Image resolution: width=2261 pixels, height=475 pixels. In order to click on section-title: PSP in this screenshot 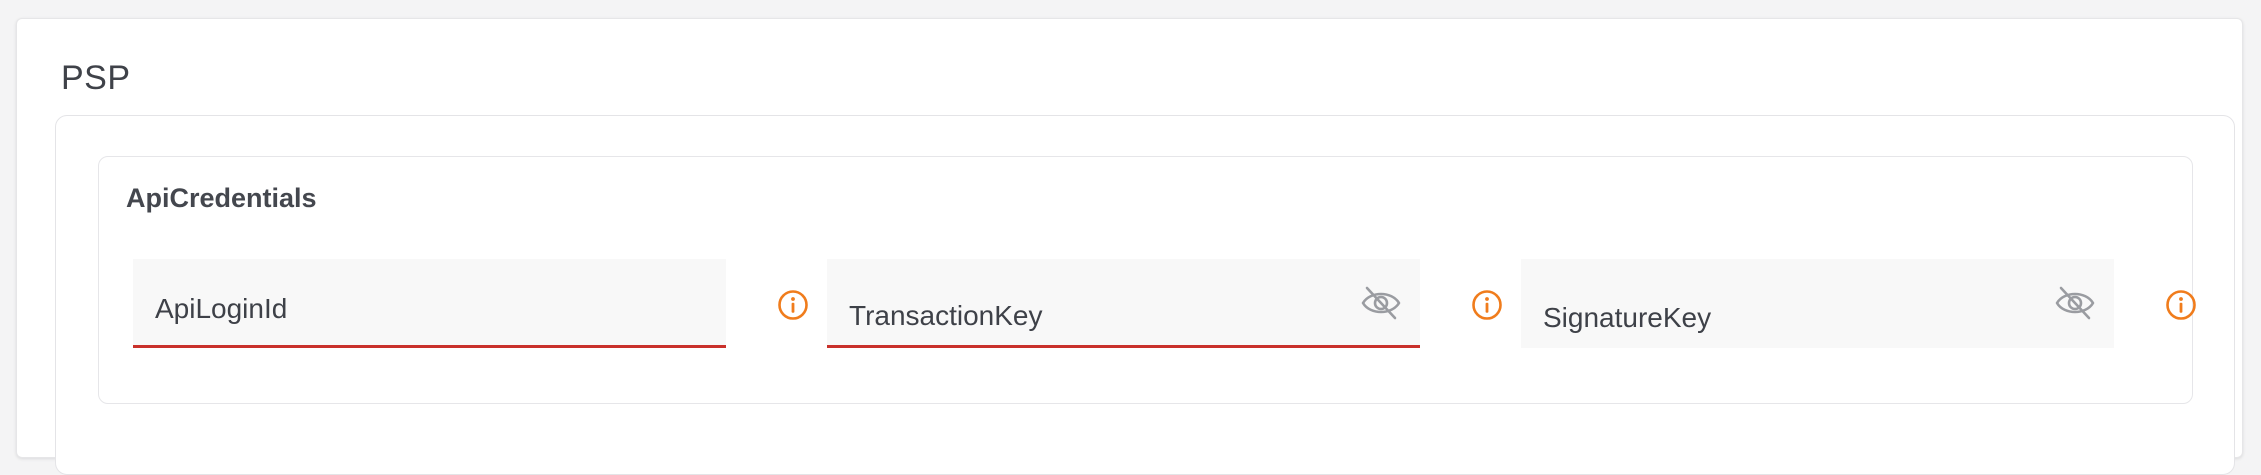, I will do `click(96, 78)`.